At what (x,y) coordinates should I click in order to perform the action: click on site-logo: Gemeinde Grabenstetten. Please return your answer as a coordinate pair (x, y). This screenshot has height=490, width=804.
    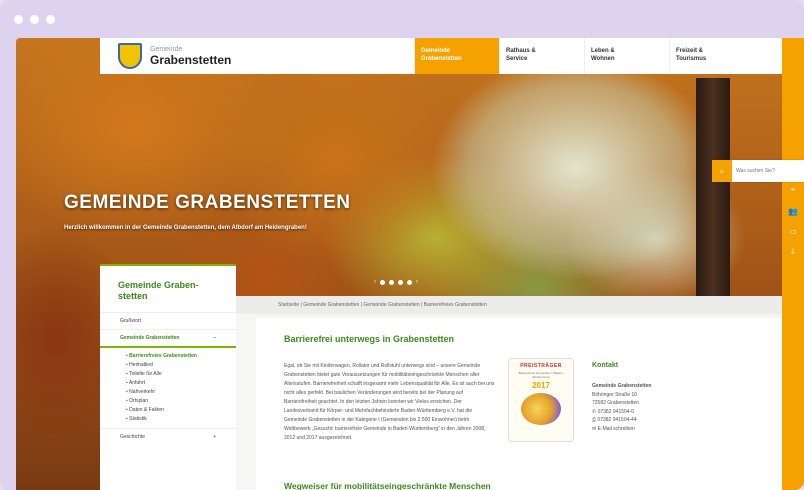
    Looking at the image, I should click on (257, 56).